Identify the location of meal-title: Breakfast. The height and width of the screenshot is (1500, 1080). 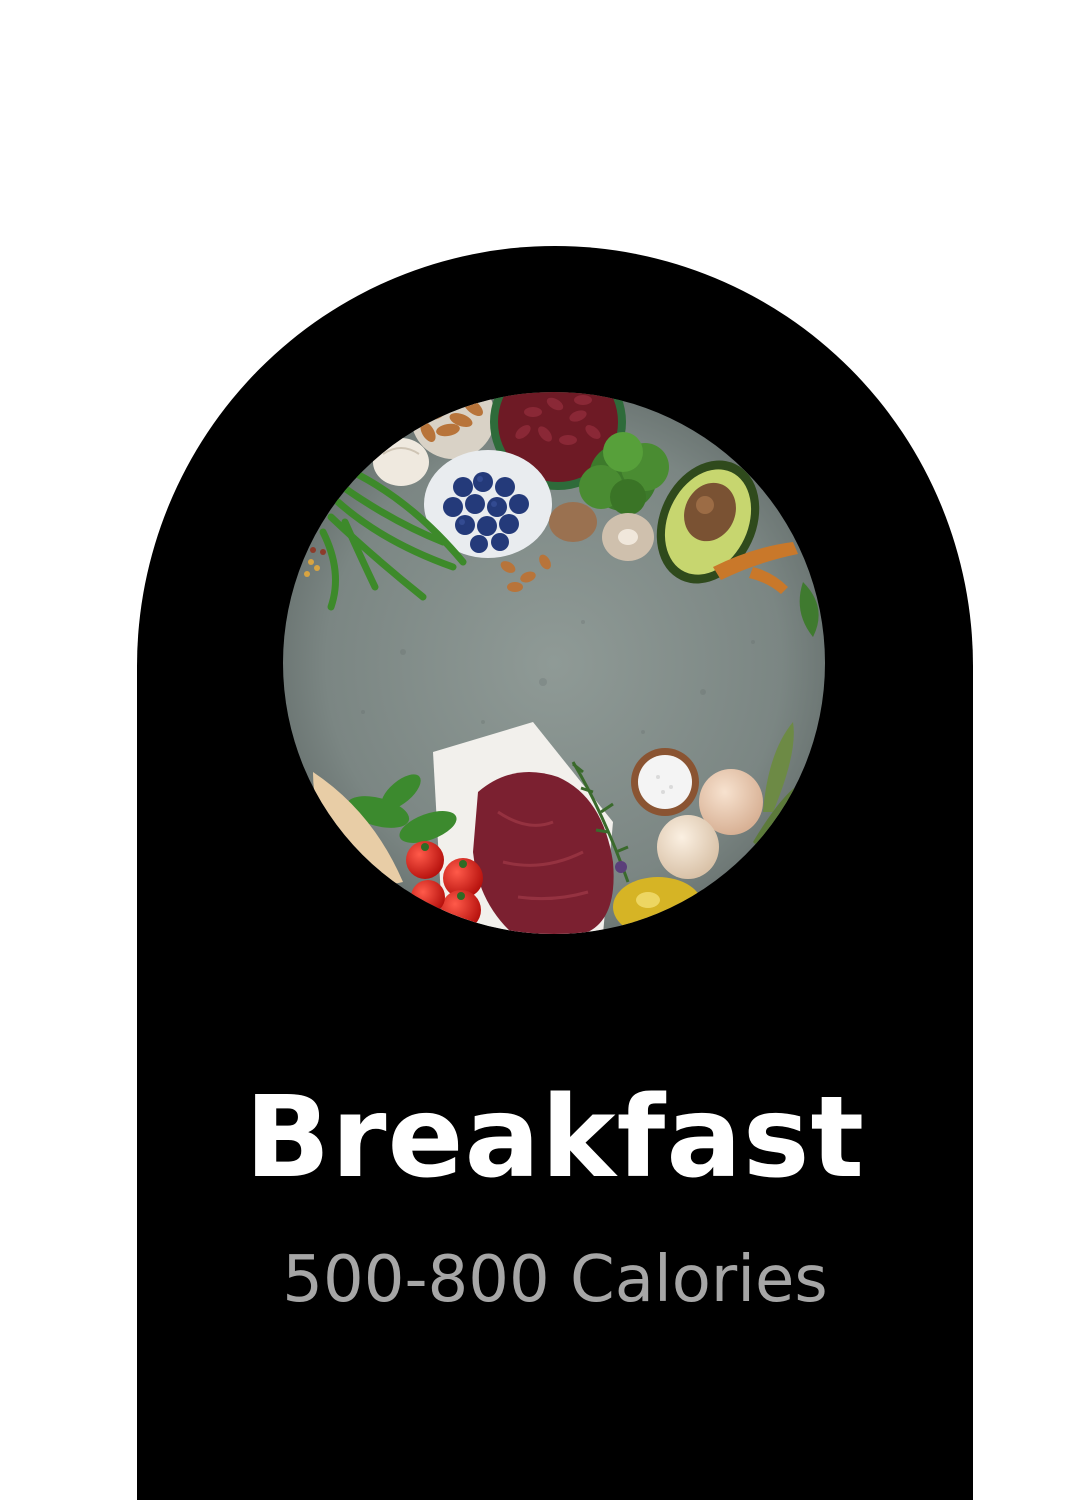
(555, 1138).